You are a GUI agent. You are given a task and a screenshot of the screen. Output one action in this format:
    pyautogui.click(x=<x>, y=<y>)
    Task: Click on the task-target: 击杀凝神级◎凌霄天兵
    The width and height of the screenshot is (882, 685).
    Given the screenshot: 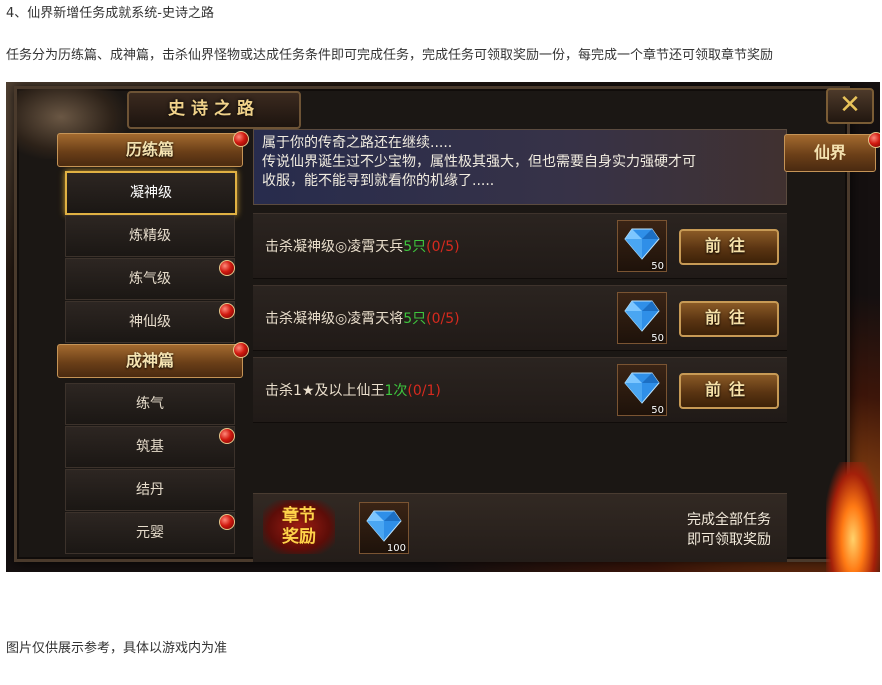 What is the action you would take?
    pyautogui.click(x=334, y=247)
    